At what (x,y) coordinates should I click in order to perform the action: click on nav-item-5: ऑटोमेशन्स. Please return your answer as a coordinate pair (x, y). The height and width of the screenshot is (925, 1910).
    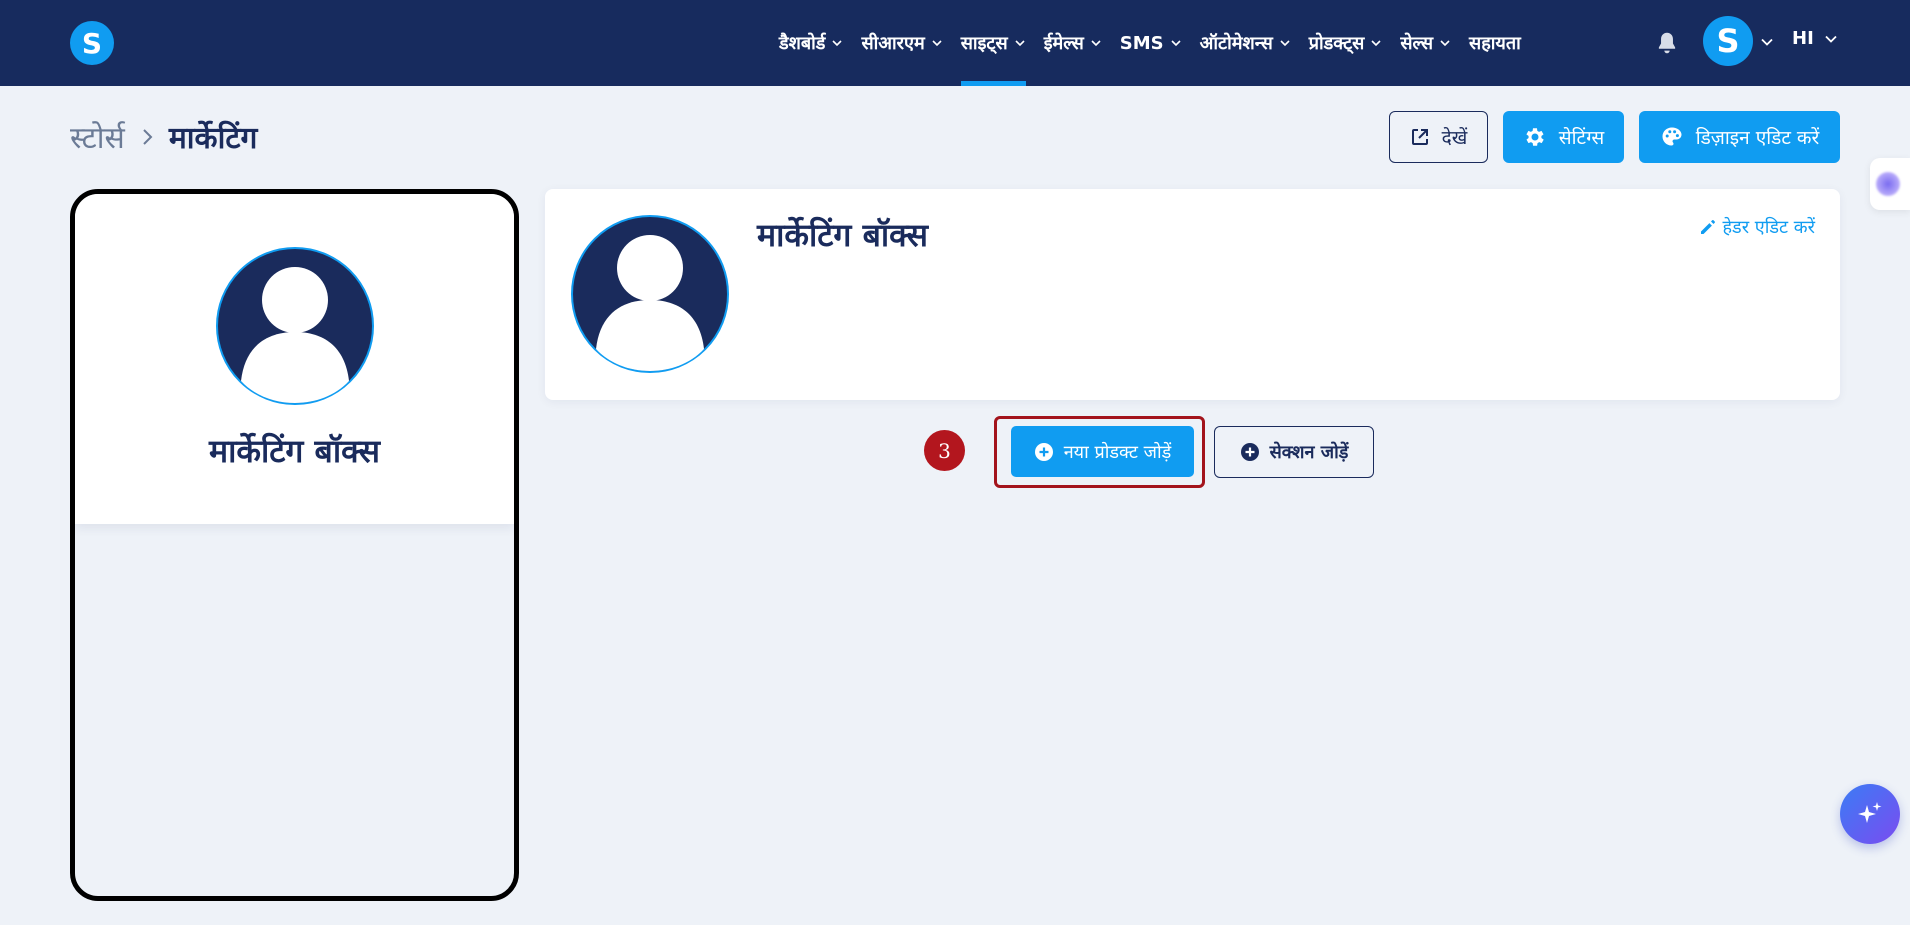
    Looking at the image, I should click on (1245, 43).